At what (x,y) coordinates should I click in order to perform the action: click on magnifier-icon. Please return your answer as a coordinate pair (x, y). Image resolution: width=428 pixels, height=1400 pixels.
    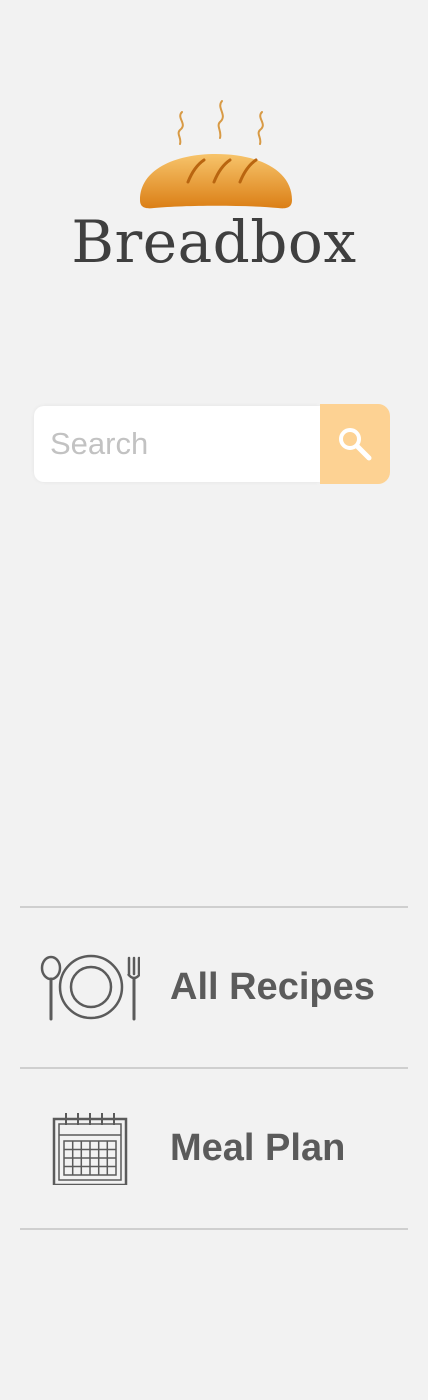
    Looking at the image, I should click on (355, 444).